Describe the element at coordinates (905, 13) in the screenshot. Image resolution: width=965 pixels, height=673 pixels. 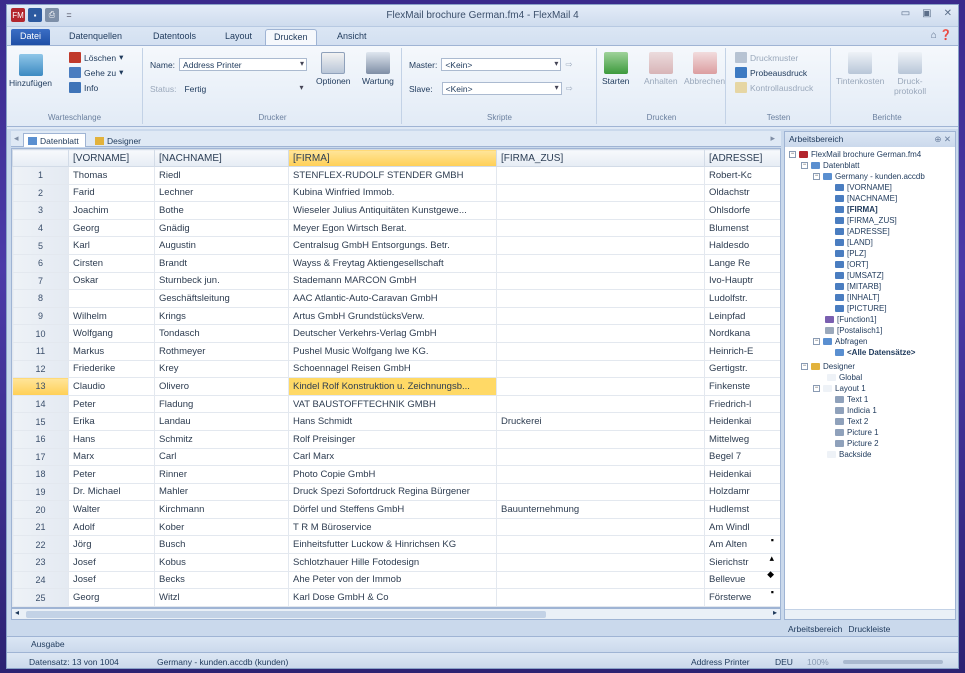
I see `minimize-icon: ▭` at that location.